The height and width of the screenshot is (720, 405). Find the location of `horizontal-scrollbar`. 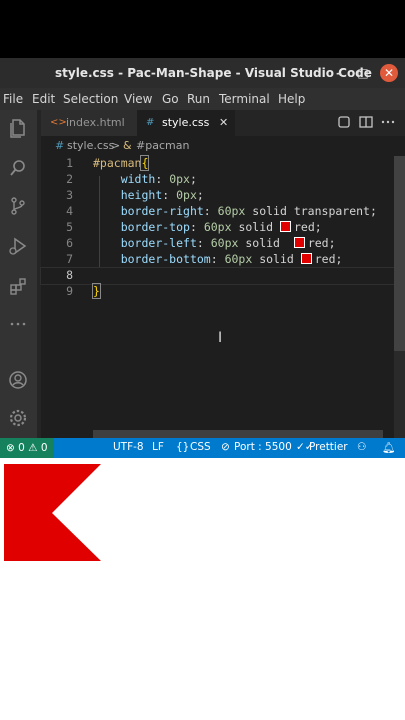

horizontal-scrollbar is located at coordinates (238, 434).